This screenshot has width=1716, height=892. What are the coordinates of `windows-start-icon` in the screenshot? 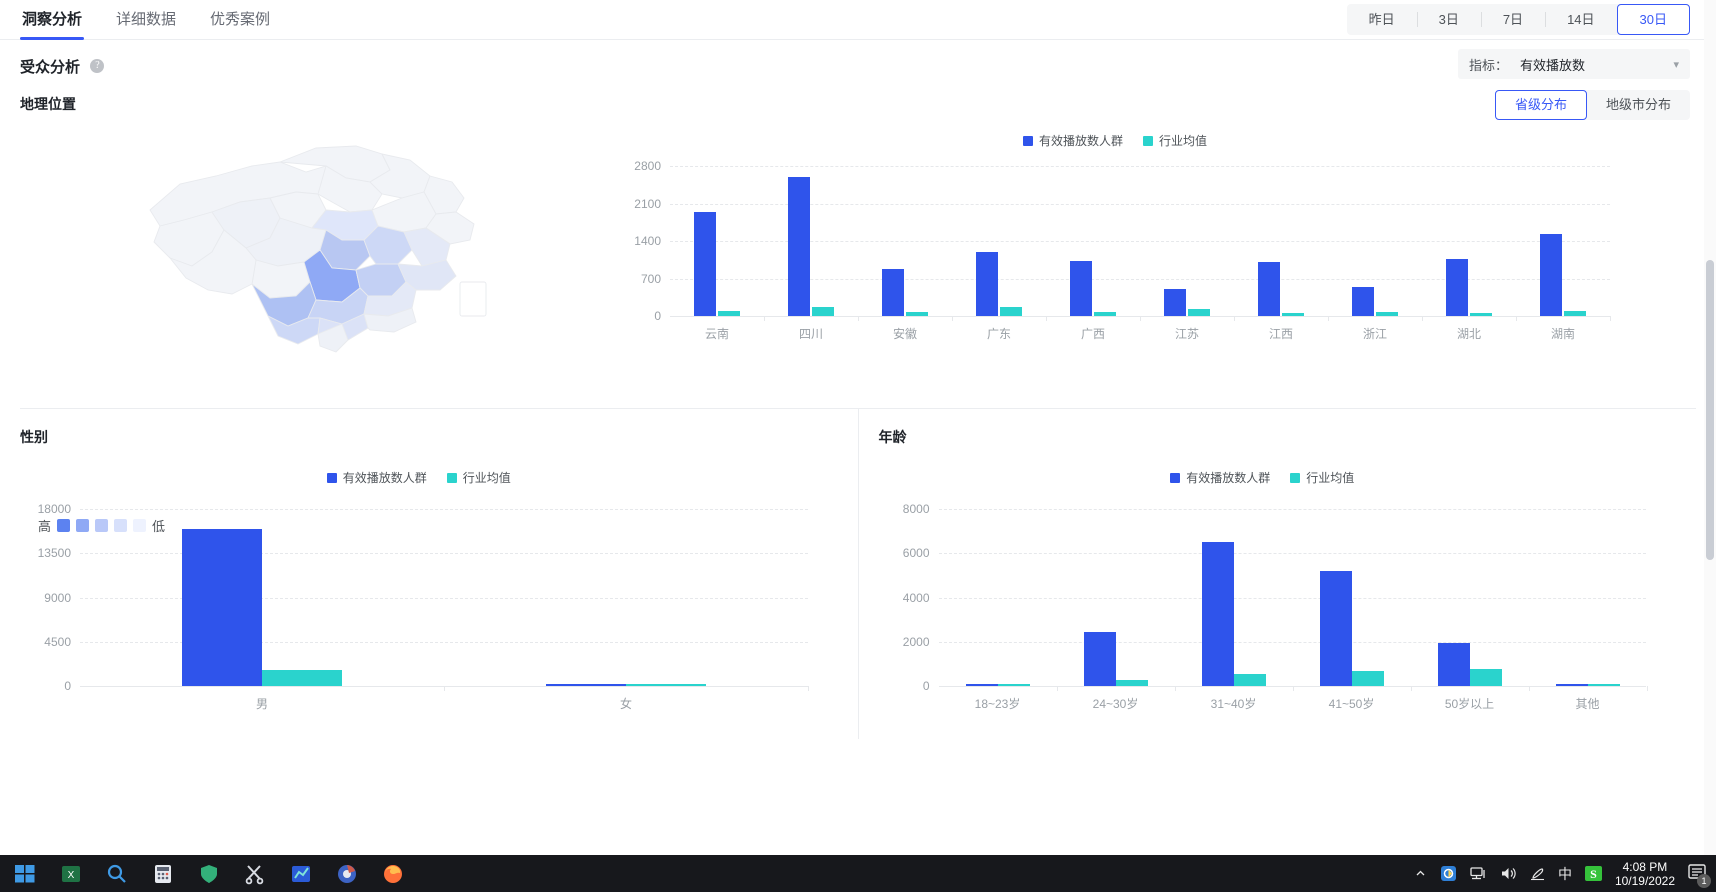 It's located at (25, 873).